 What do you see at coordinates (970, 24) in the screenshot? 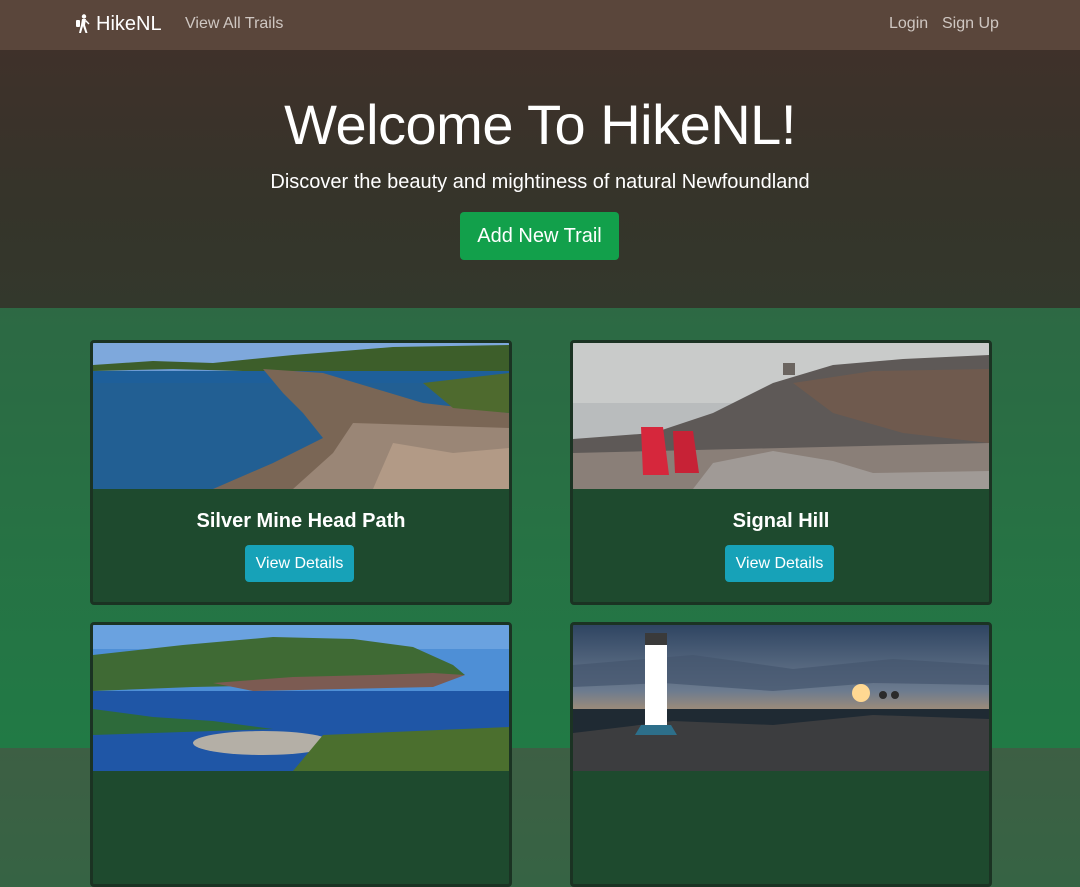
I see `nav-sign-up: Sign Up` at bounding box center [970, 24].